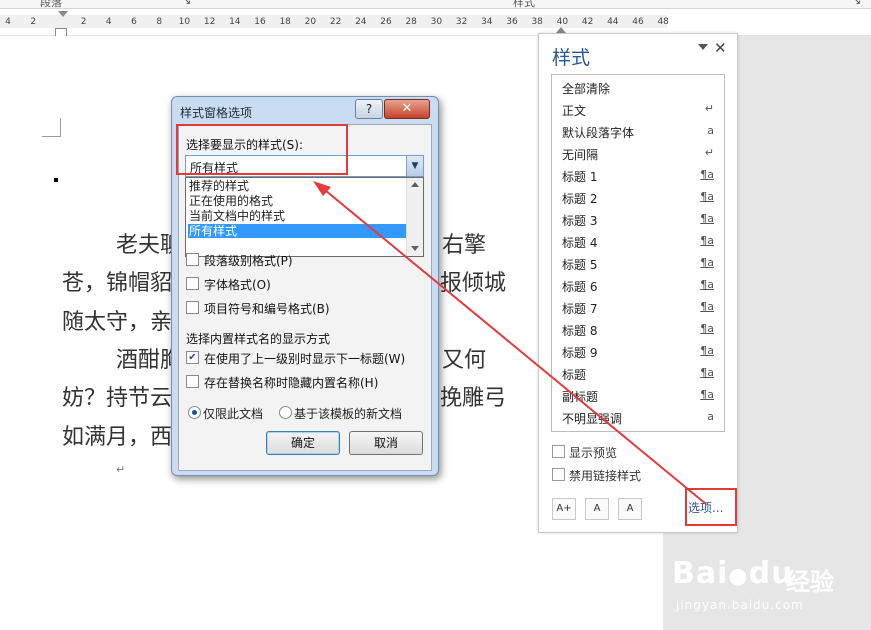 Image resolution: width=871 pixels, height=630 pixels. What do you see at coordinates (640, 417) in the screenshot?
I see `style-list-item: 不明显强调 a` at bounding box center [640, 417].